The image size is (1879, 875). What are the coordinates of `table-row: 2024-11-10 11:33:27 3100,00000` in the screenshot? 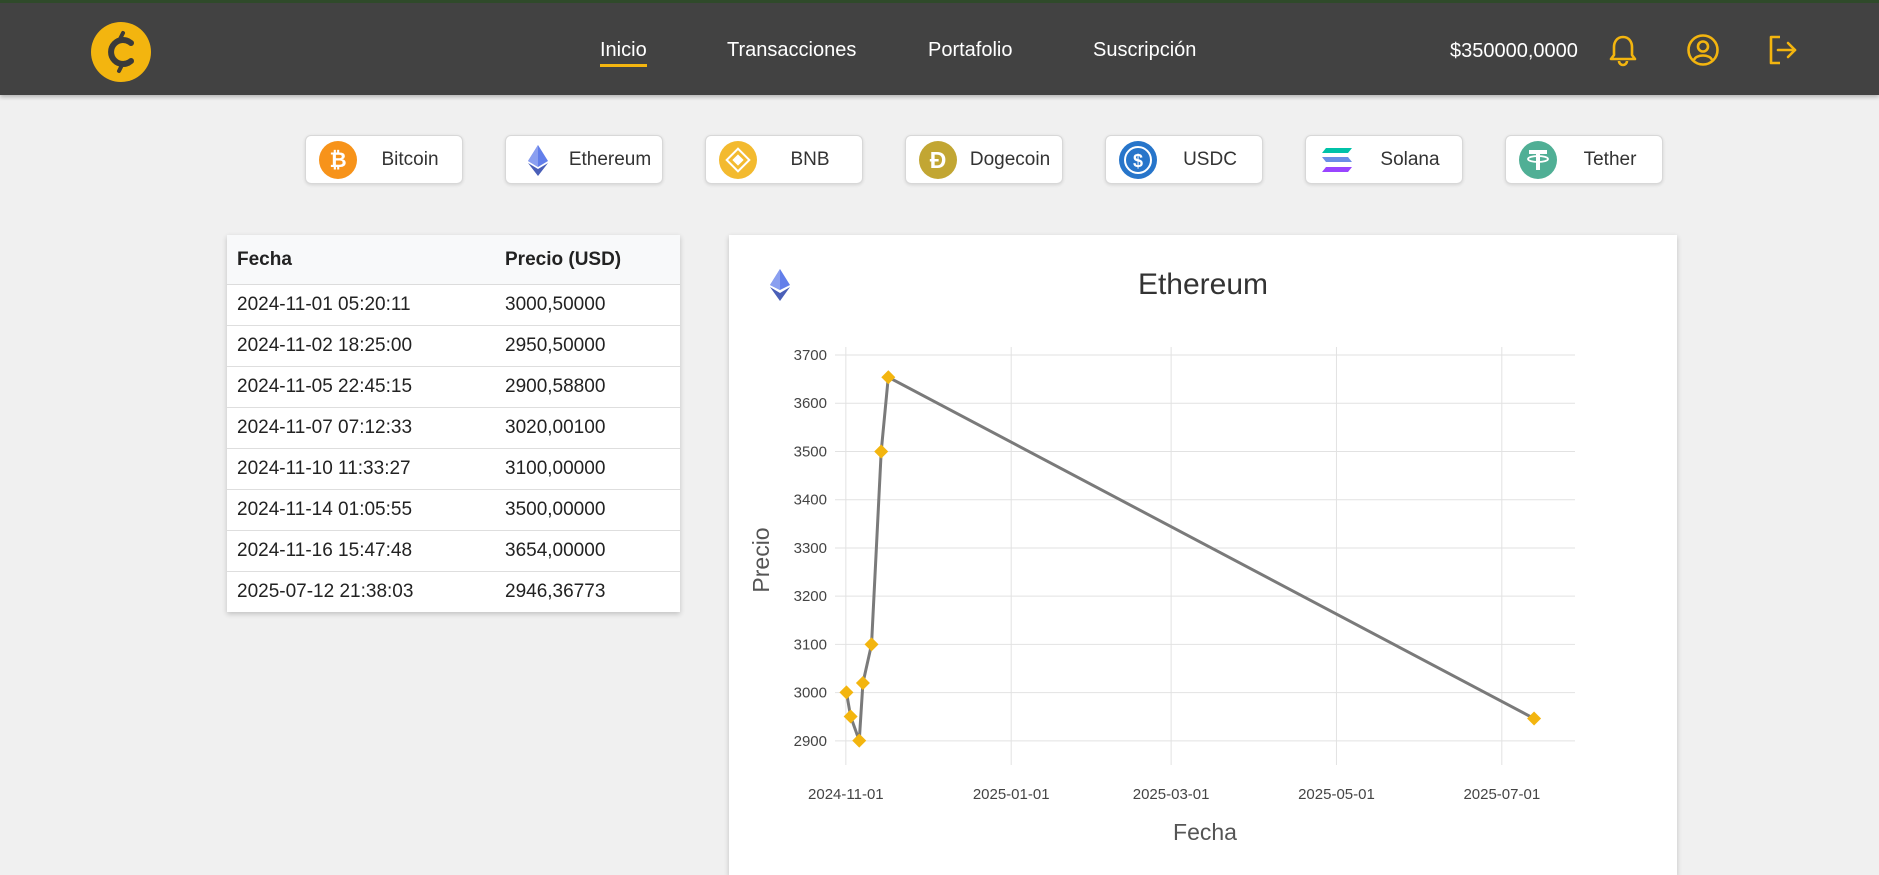 It's located at (453, 469).